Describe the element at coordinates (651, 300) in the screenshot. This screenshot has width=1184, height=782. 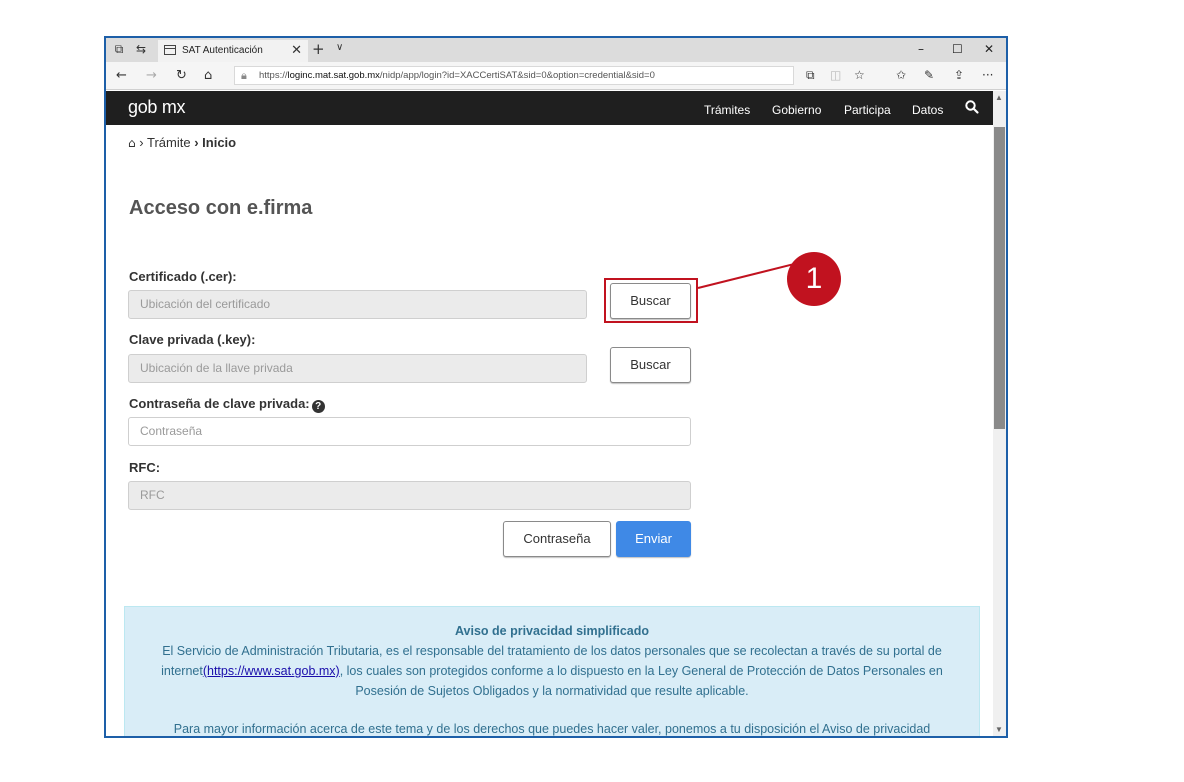
I see `callout-highlight` at that location.